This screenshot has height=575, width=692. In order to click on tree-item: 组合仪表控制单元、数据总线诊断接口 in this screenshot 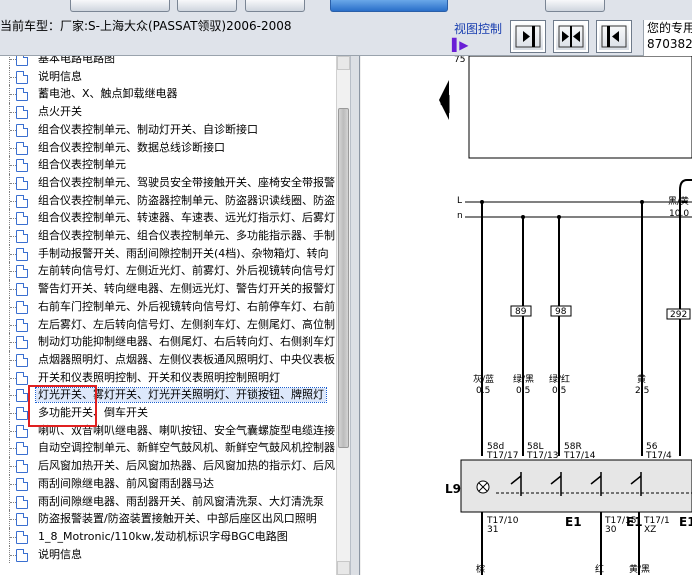, I will do `click(168, 147)`.